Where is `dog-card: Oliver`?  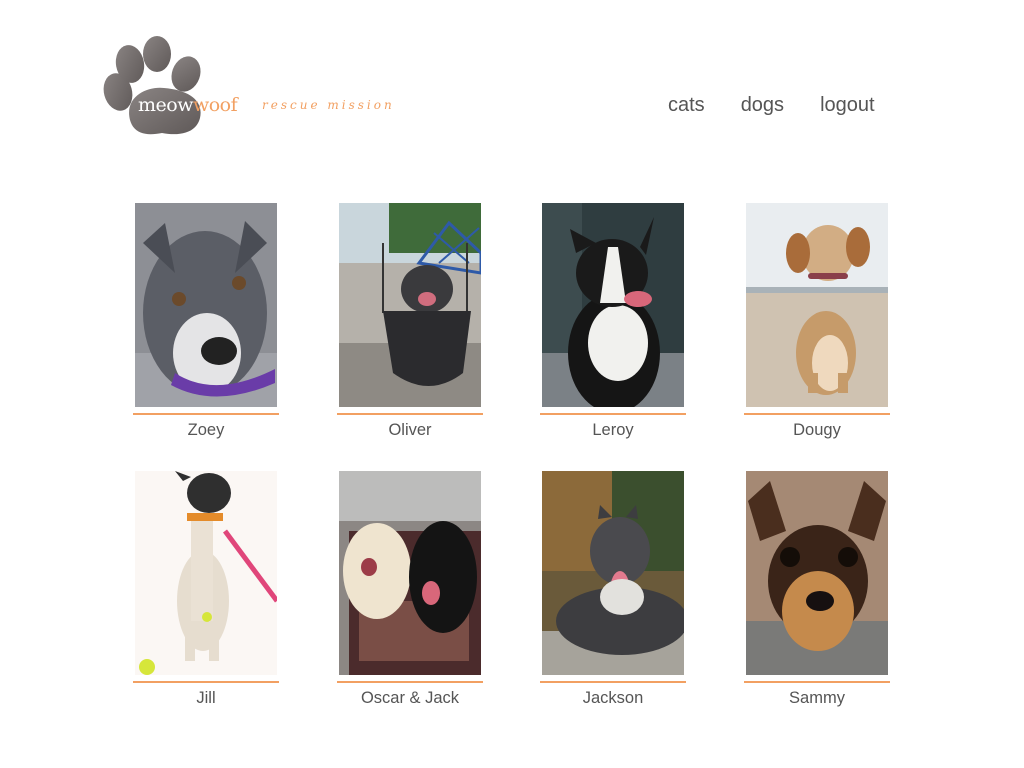 dog-card: Oliver is located at coordinates (410, 321).